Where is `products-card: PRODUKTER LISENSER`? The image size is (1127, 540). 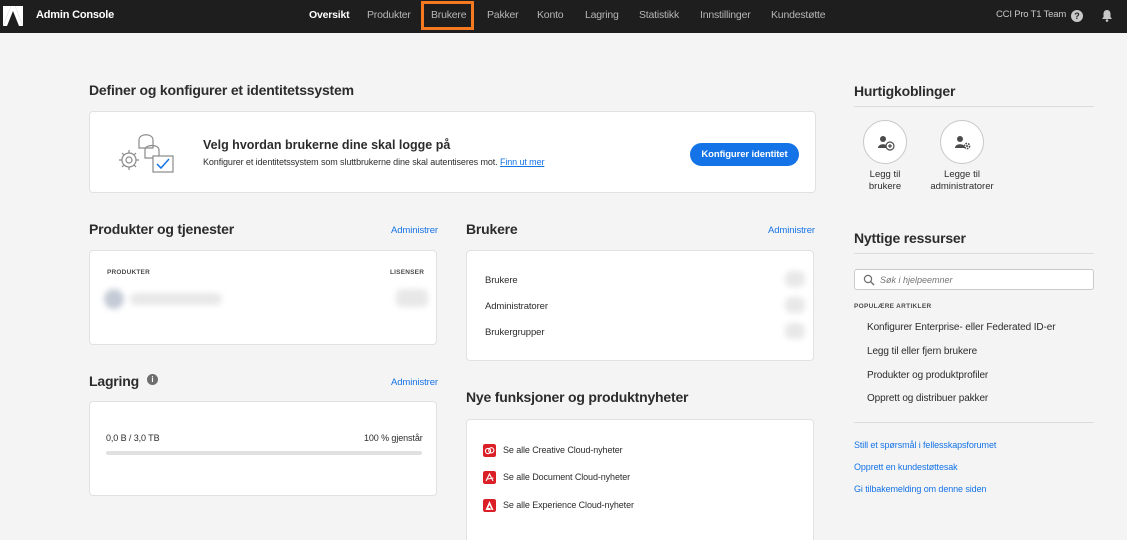 products-card: PRODUKTER LISENSER is located at coordinates (263, 297).